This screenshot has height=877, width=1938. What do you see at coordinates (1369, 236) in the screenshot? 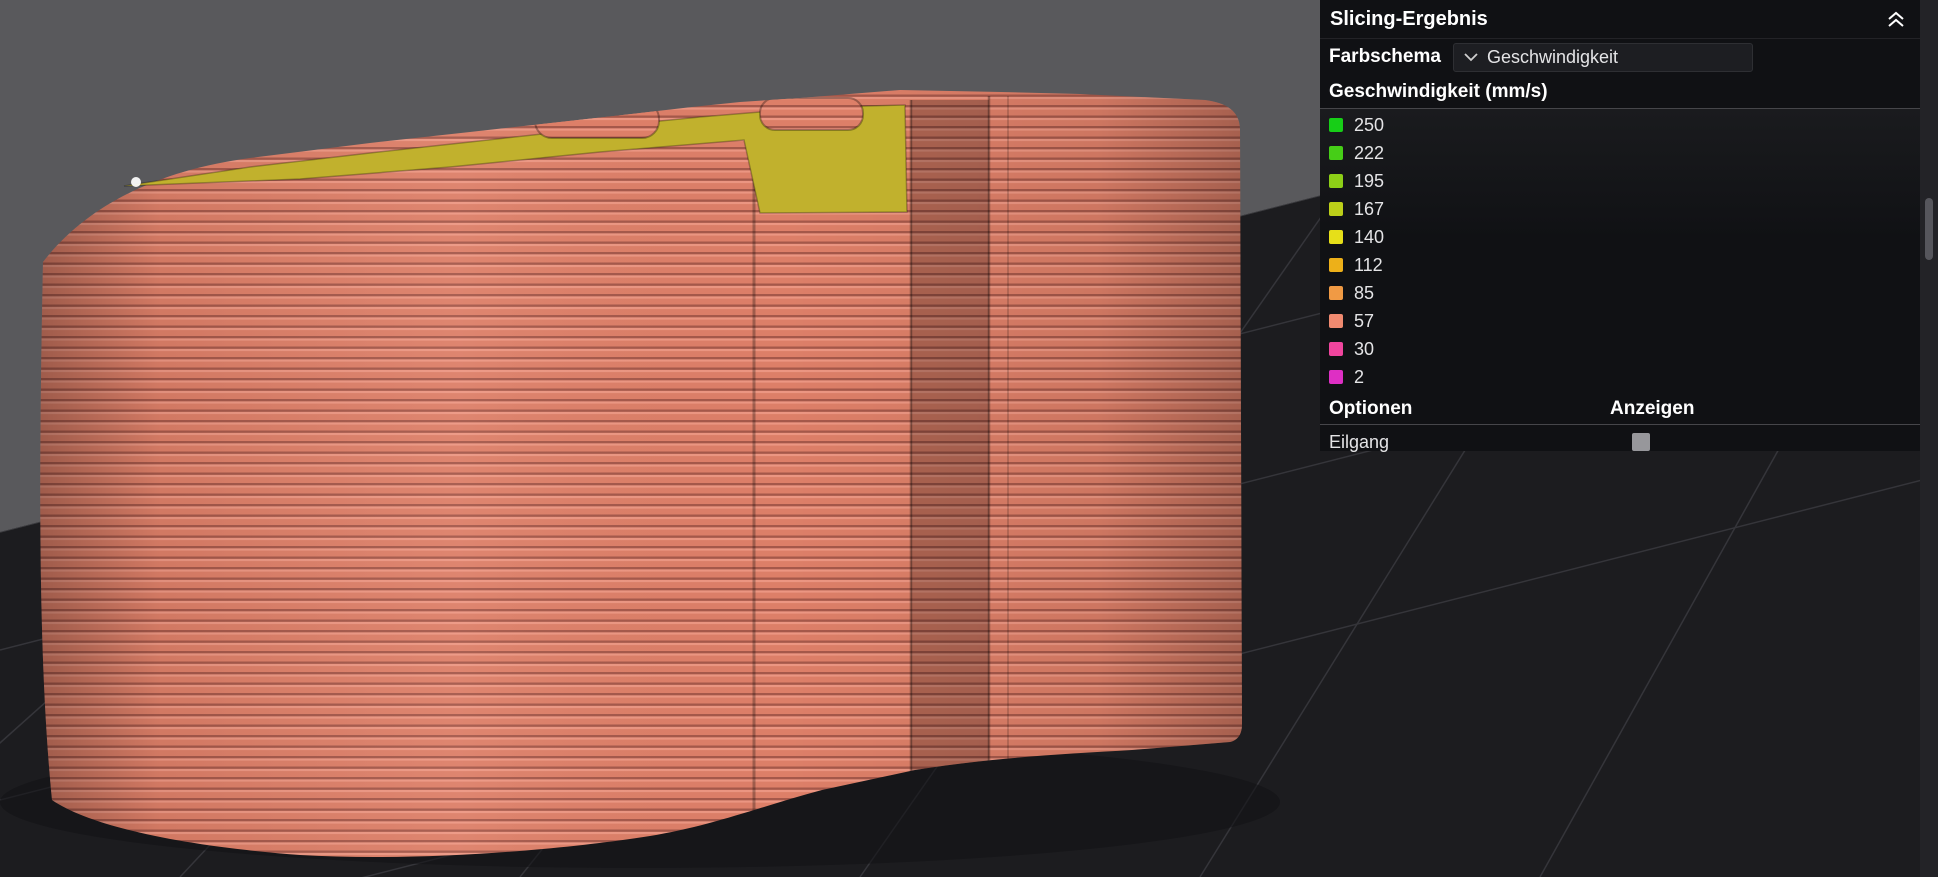
I see `speed-value: 140` at bounding box center [1369, 236].